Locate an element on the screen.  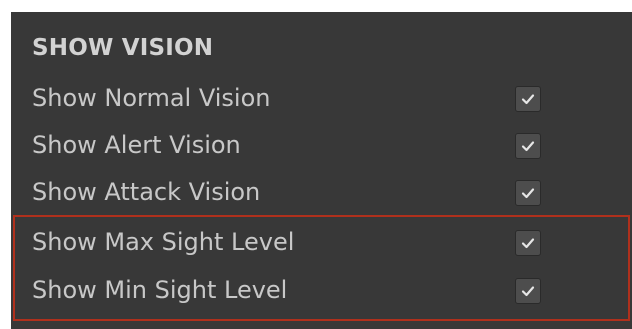
row-show-normal-vision: Show Normal Vision is located at coordinates (321, 98).